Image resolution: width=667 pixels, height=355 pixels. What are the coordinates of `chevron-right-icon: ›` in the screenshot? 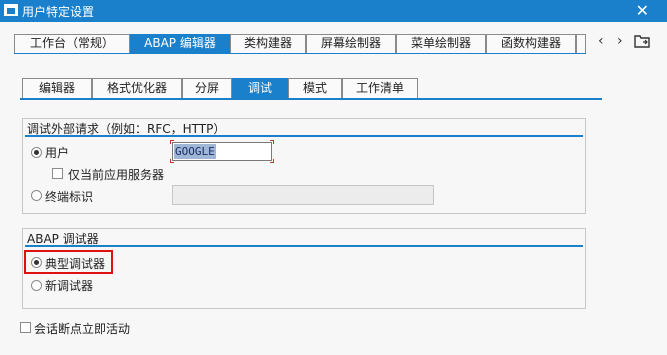 It's located at (620, 41).